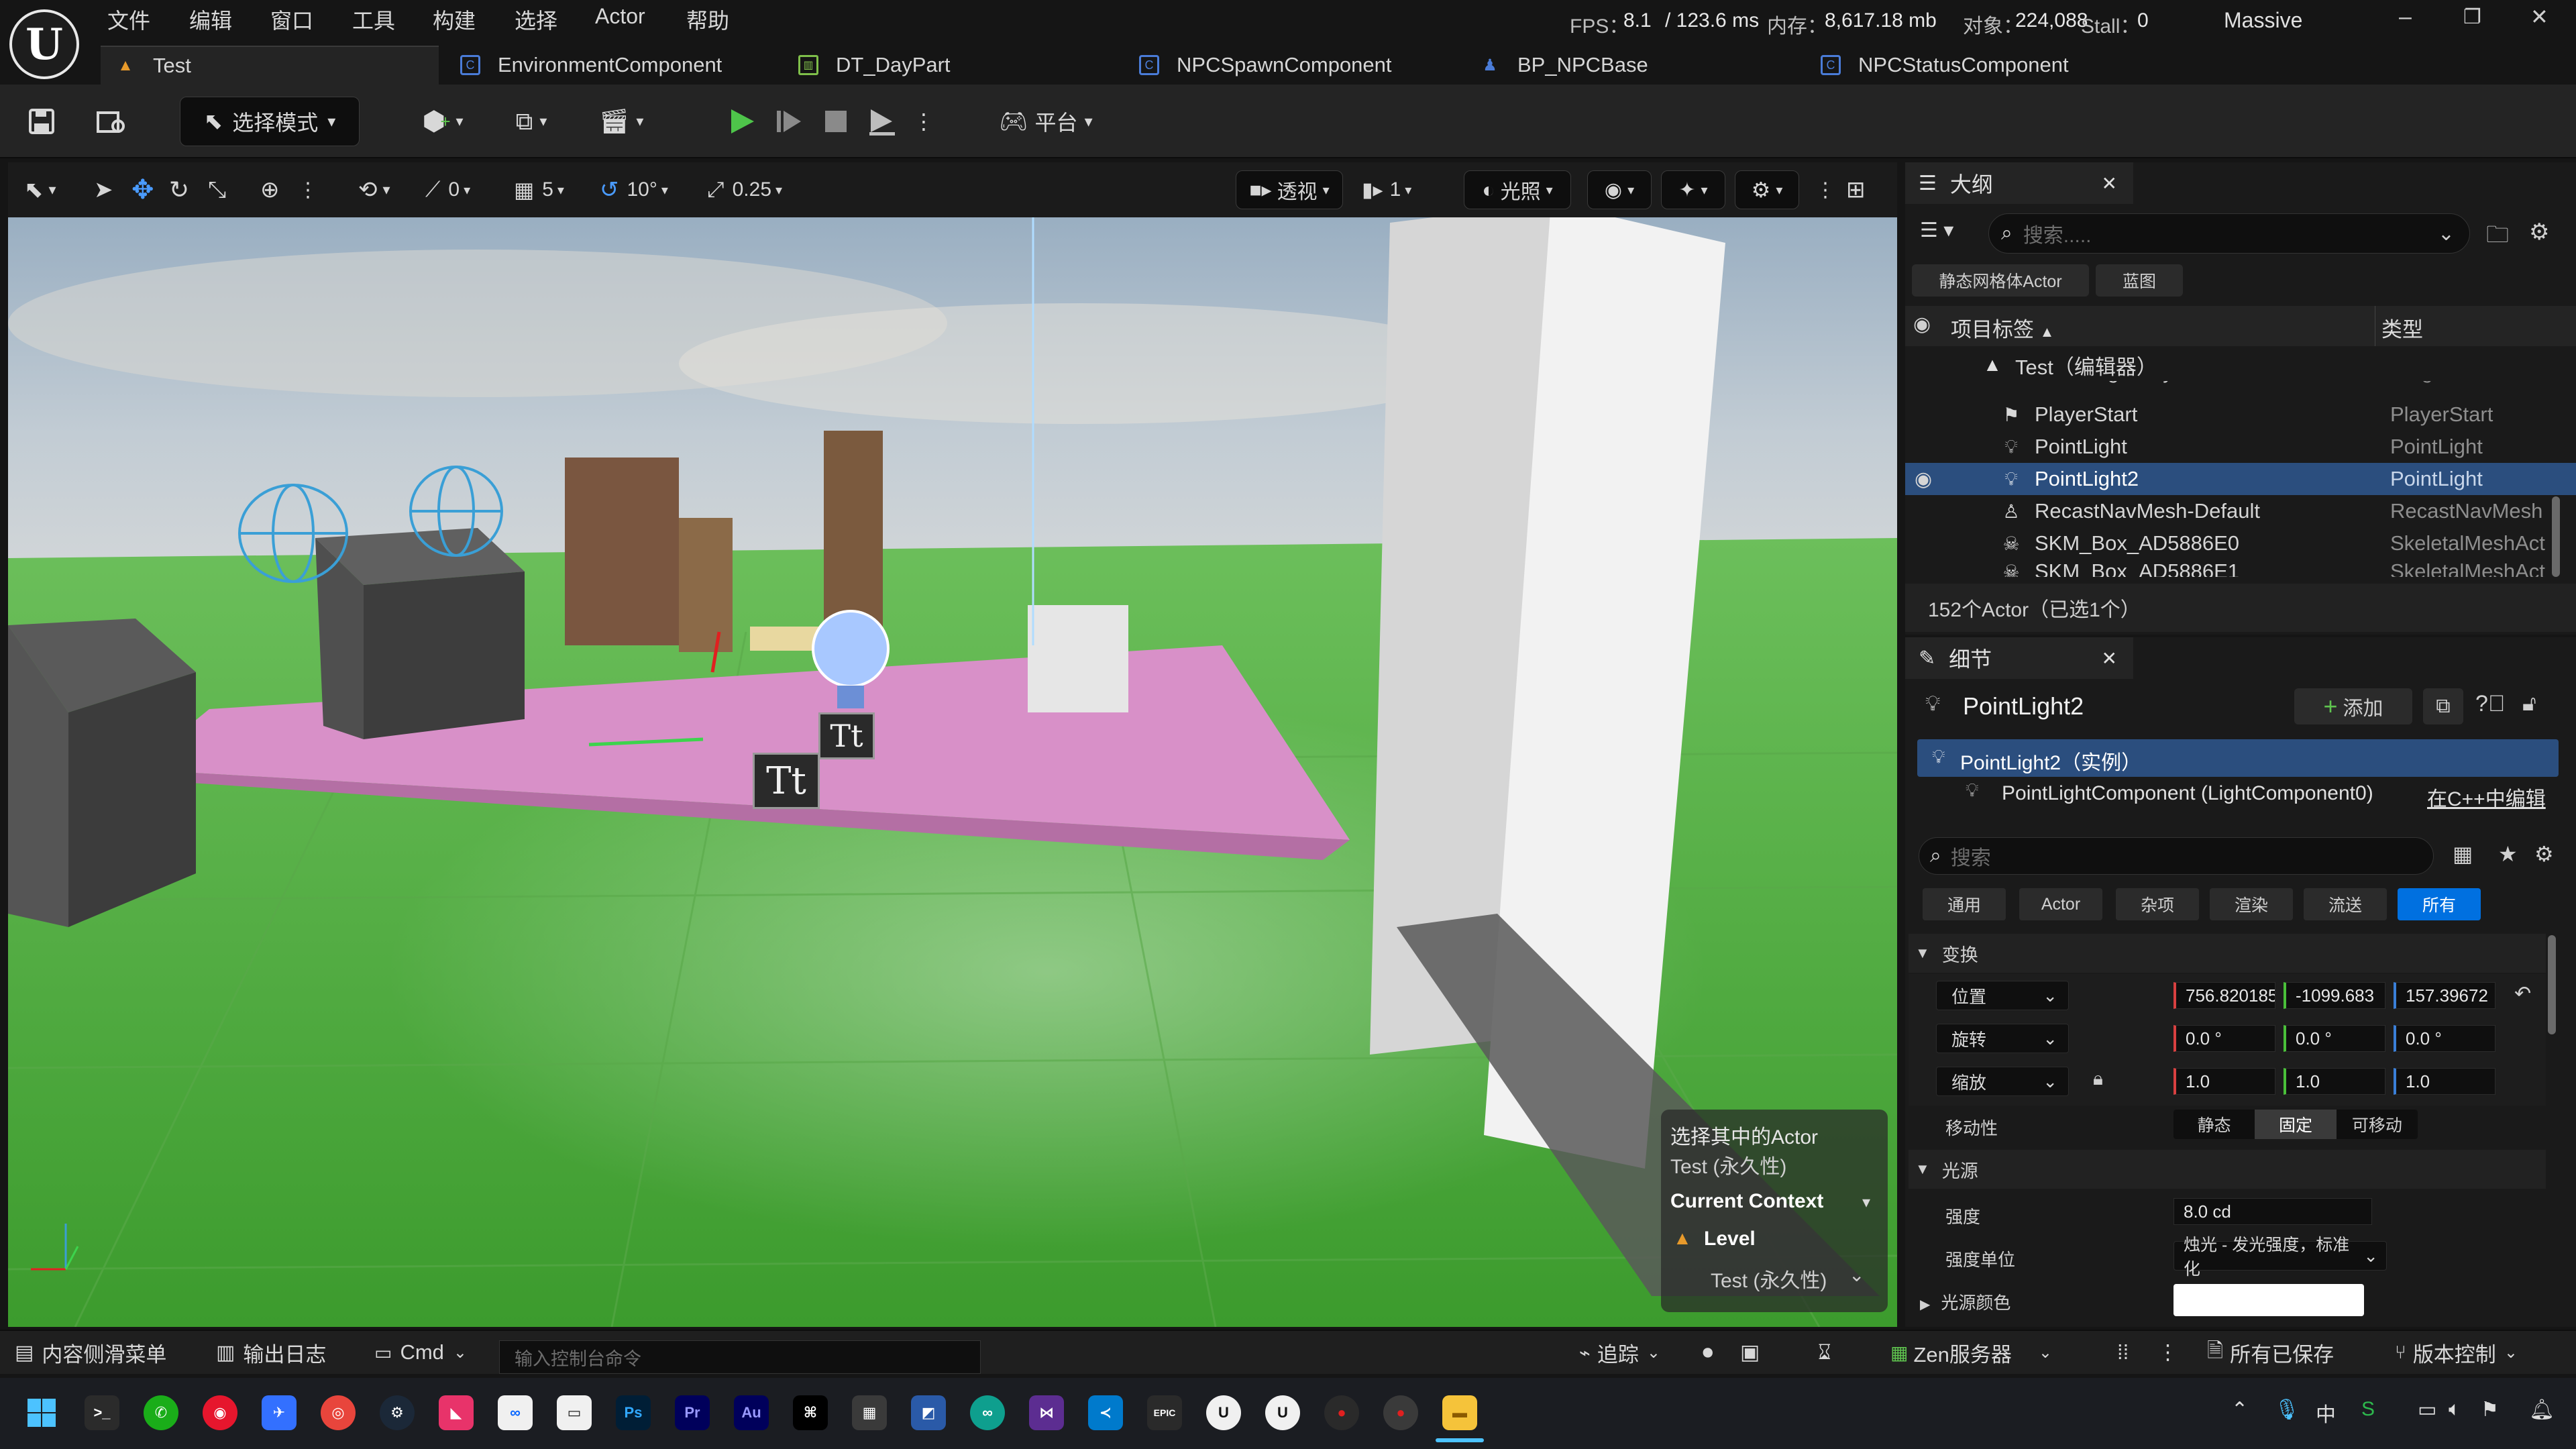  What do you see at coordinates (2334, 1081) in the screenshot?
I see `scale-y-input: 1.0` at bounding box center [2334, 1081].